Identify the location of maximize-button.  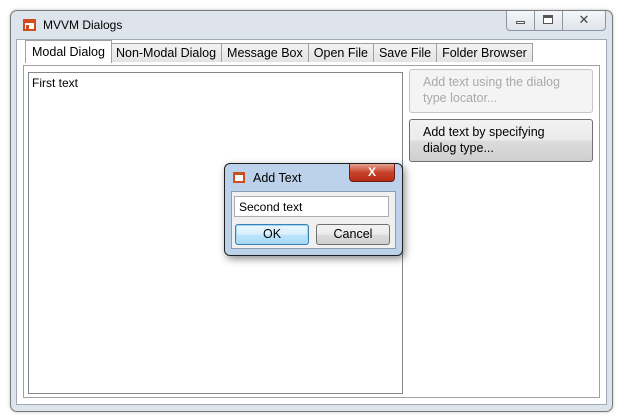
(549, 20).